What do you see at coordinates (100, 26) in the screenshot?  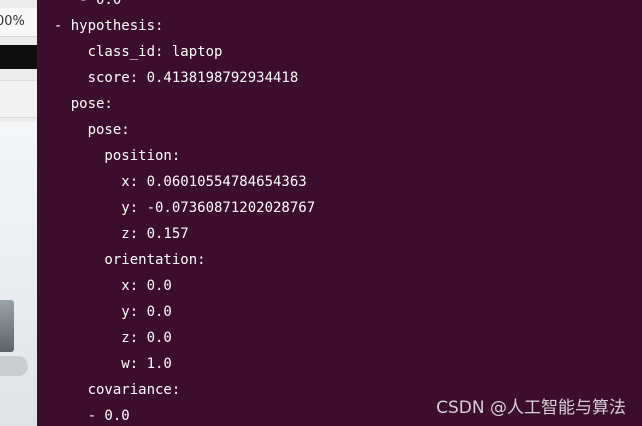 I see `terminal-line: - hypothesis:` at bounding box center [100, 26].